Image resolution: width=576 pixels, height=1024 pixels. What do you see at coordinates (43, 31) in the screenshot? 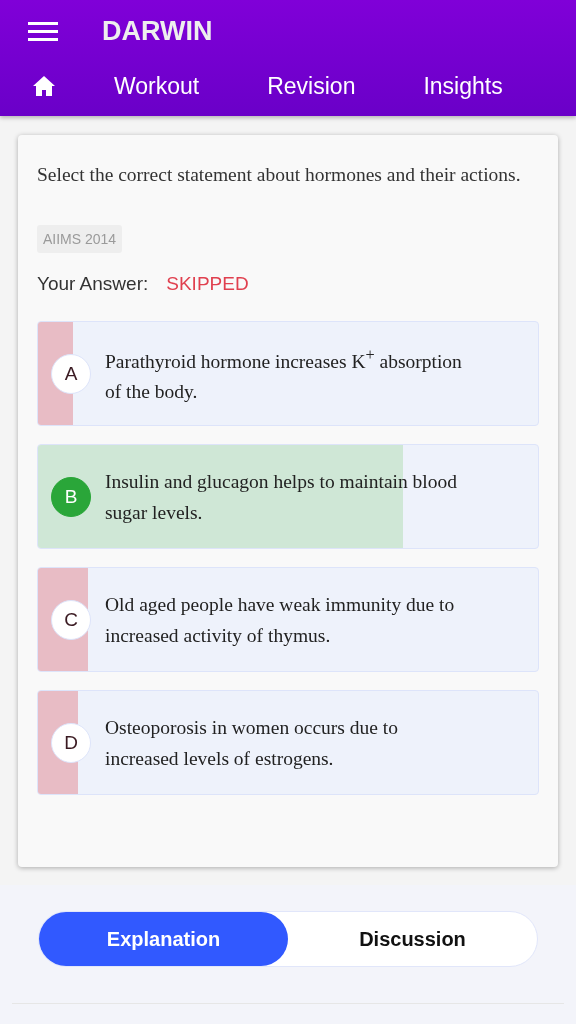
I see `menu-icon` at bounding box center [43, 31].